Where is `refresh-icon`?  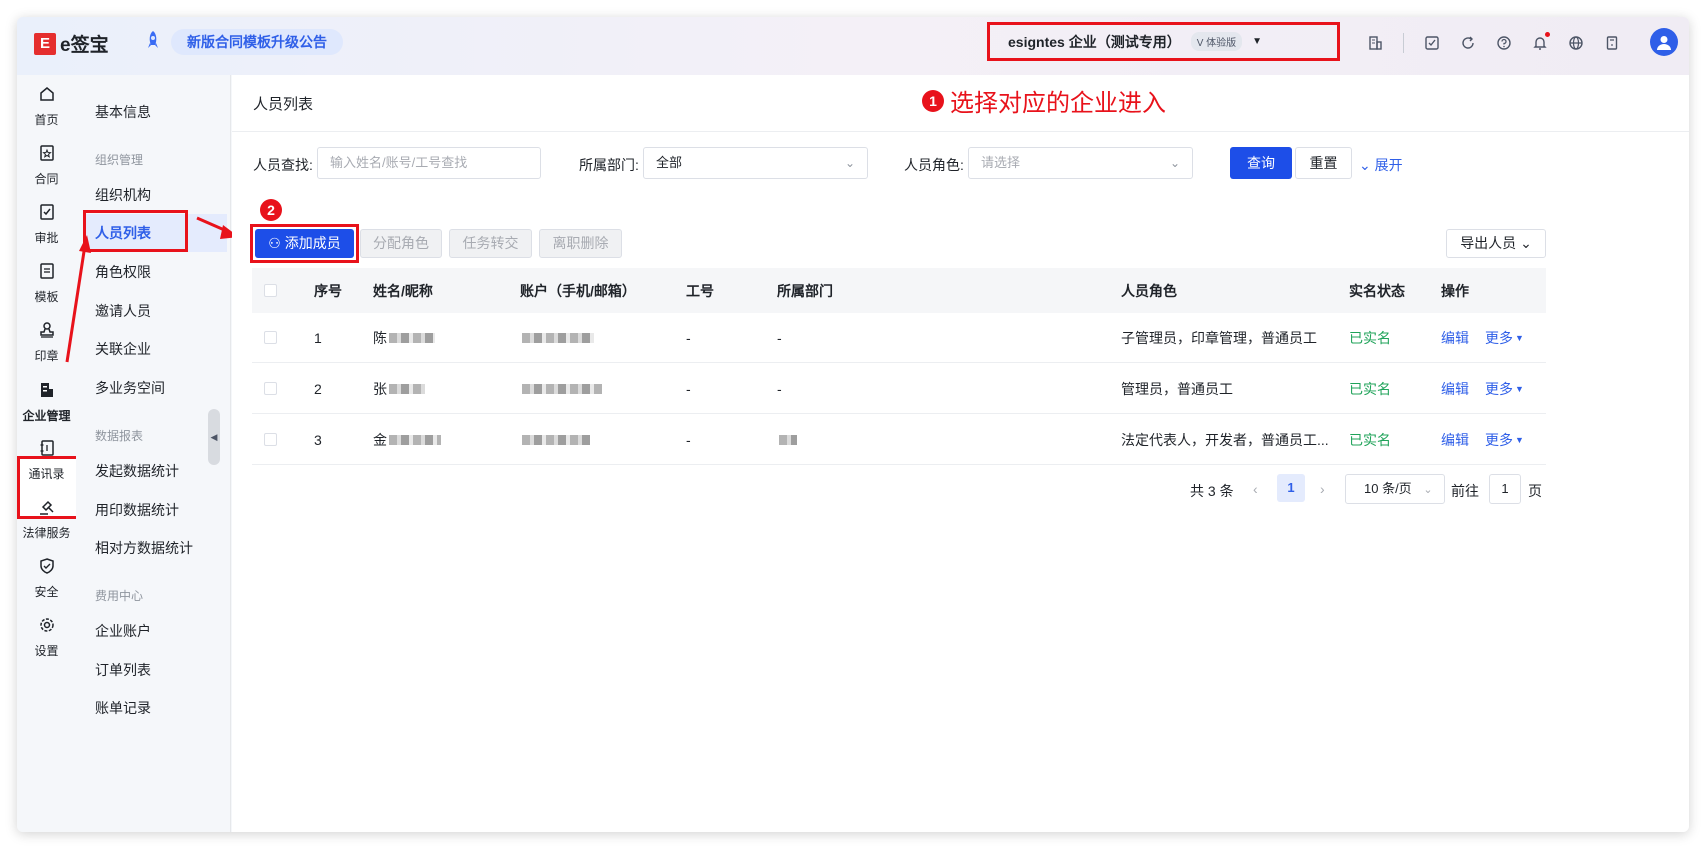 refresh-icon is located at coordinates (1468, 43).